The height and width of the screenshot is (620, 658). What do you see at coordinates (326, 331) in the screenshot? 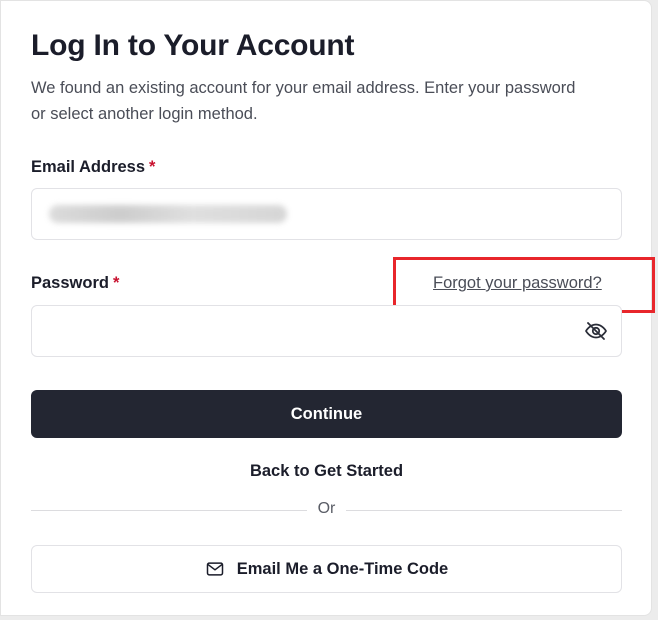
I see `password-field` at bounding box center [326, 331].